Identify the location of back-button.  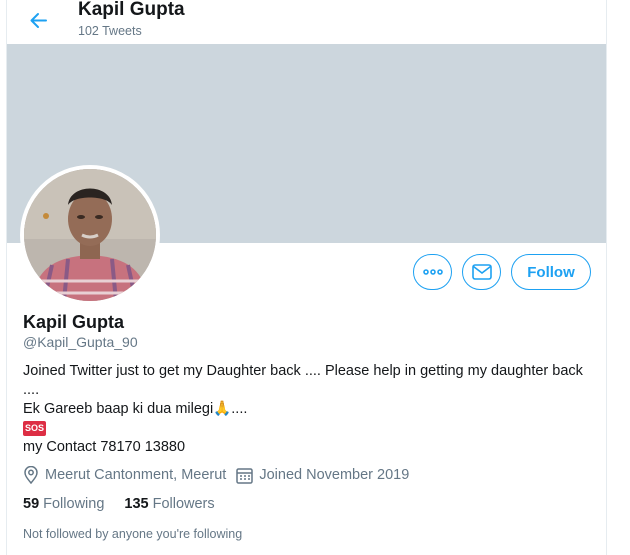
(38, 19).